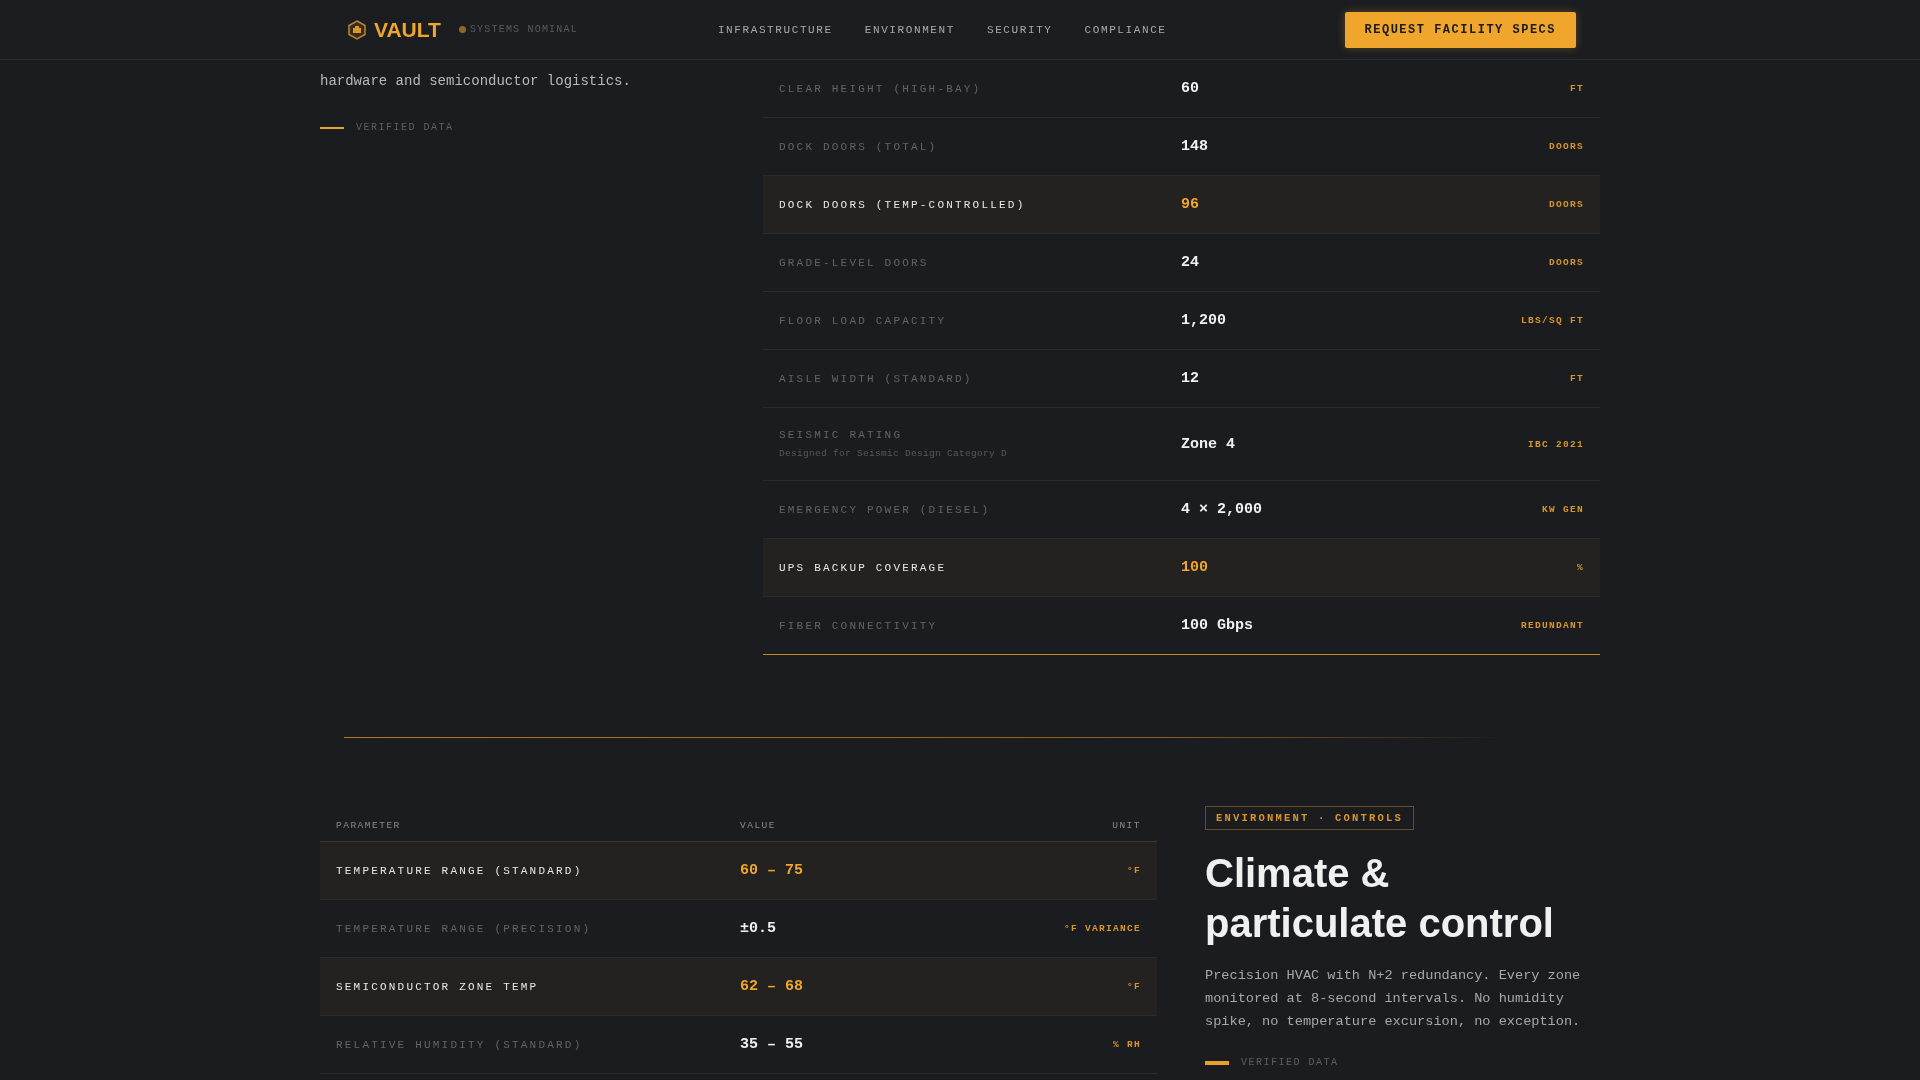 This screenshot has width=1920, height=1080. Describe the element at coordinates (523, 29) in the screenshot. I see `status-text: SYSTEMS NOMINAL` at that location.